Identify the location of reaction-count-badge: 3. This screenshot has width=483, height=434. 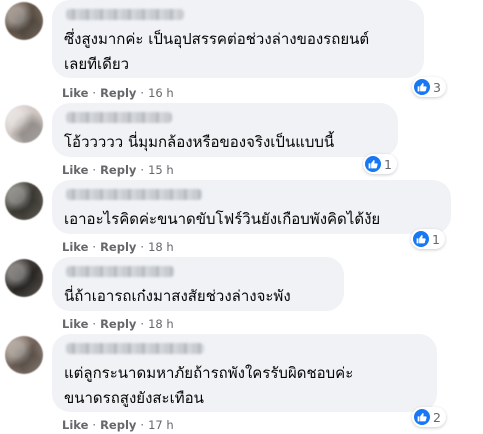
(429, 87).